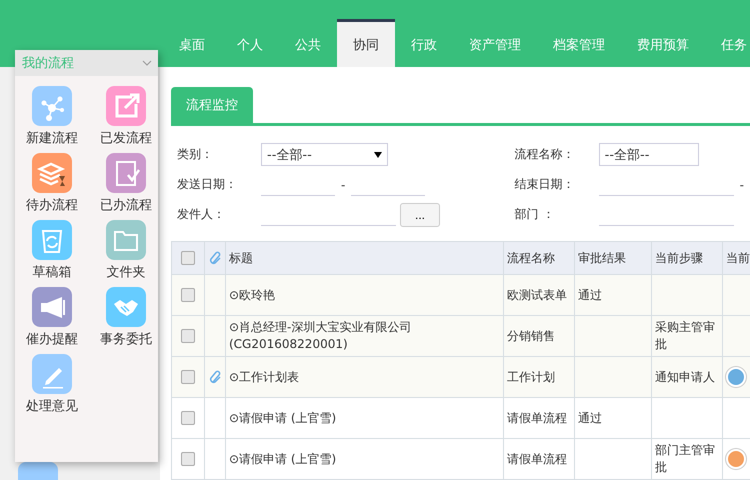 The height and width of the screenshot is (480, 750). What do you see at coordinates (687, 336) in the screenshot?
I see `table-cell: 采购主管审批` at bounding box center [687, 336].